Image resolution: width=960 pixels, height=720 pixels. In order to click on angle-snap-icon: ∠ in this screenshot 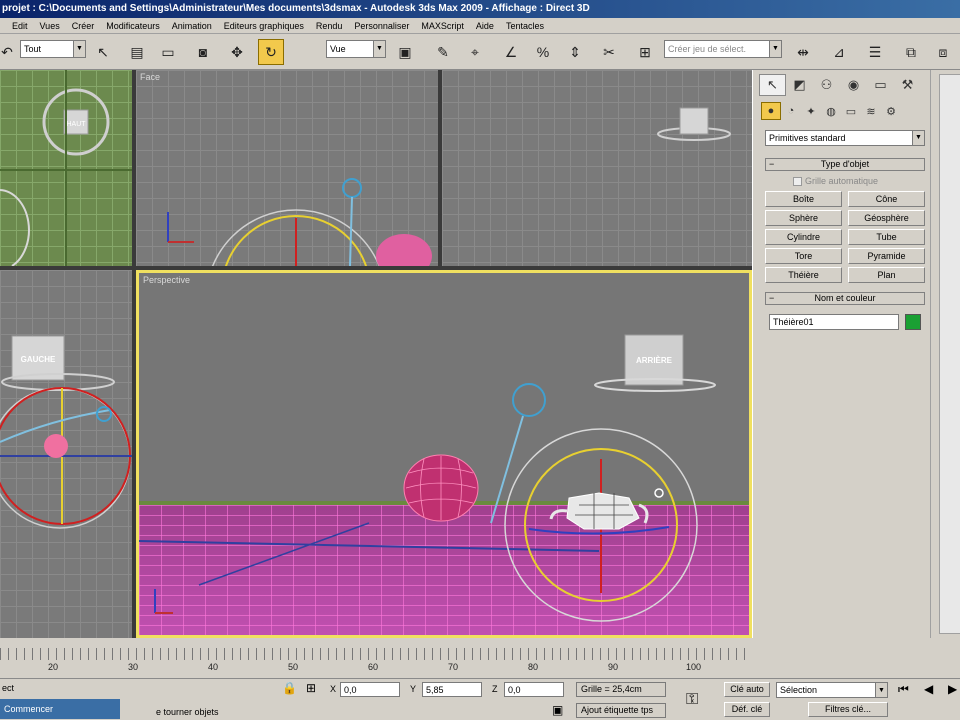, I will do `click(511, 52)`.